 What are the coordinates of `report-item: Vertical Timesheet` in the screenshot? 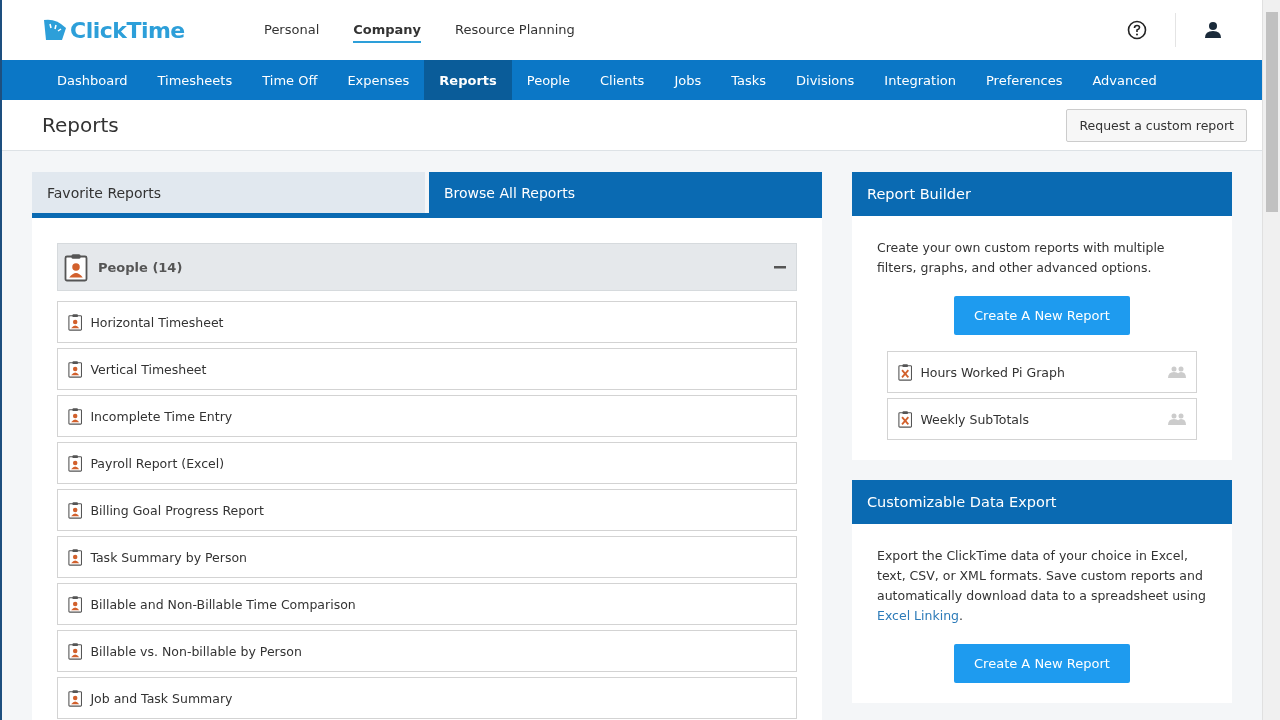 It's located at (427, 369).